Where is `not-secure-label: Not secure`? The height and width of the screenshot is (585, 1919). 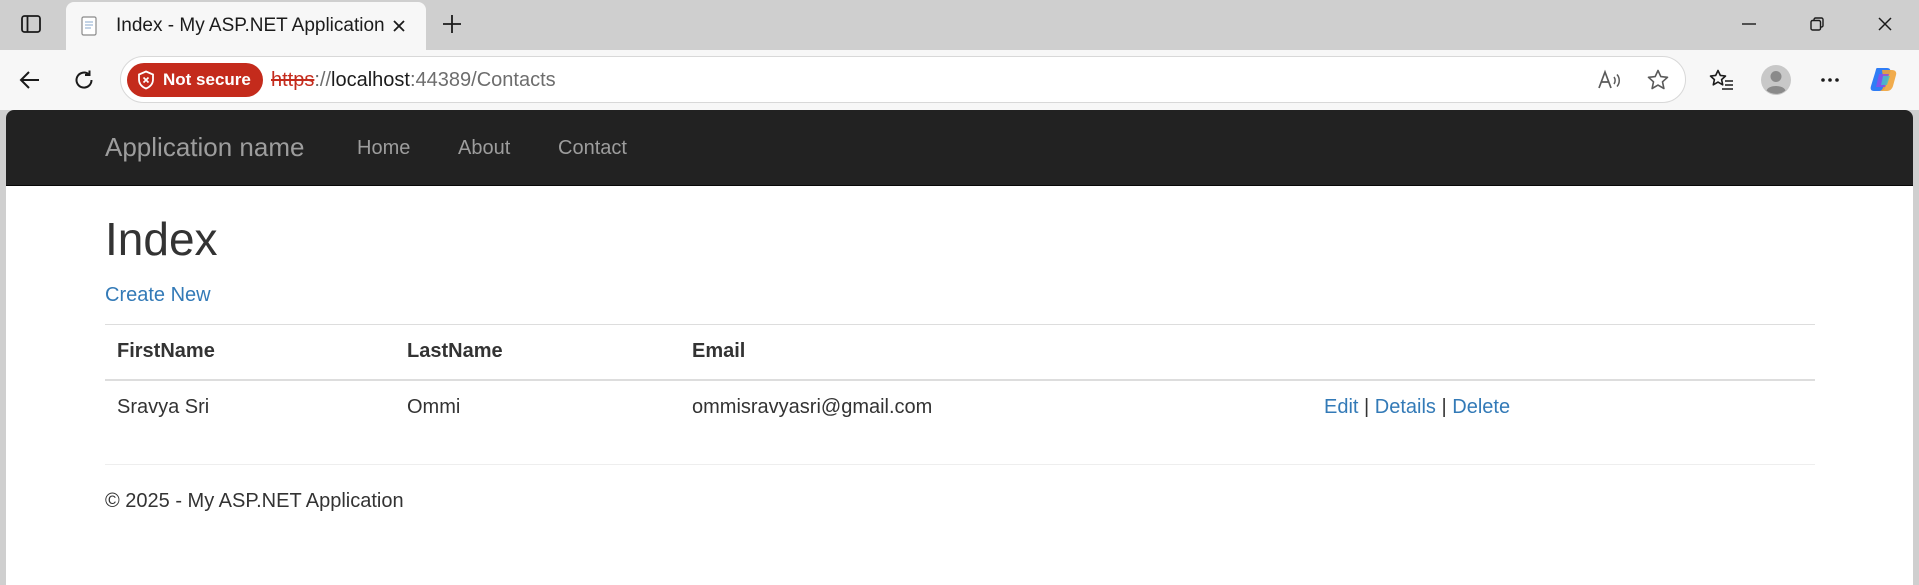
not-secure-label: Not secure is located at coordinates (207, 79).